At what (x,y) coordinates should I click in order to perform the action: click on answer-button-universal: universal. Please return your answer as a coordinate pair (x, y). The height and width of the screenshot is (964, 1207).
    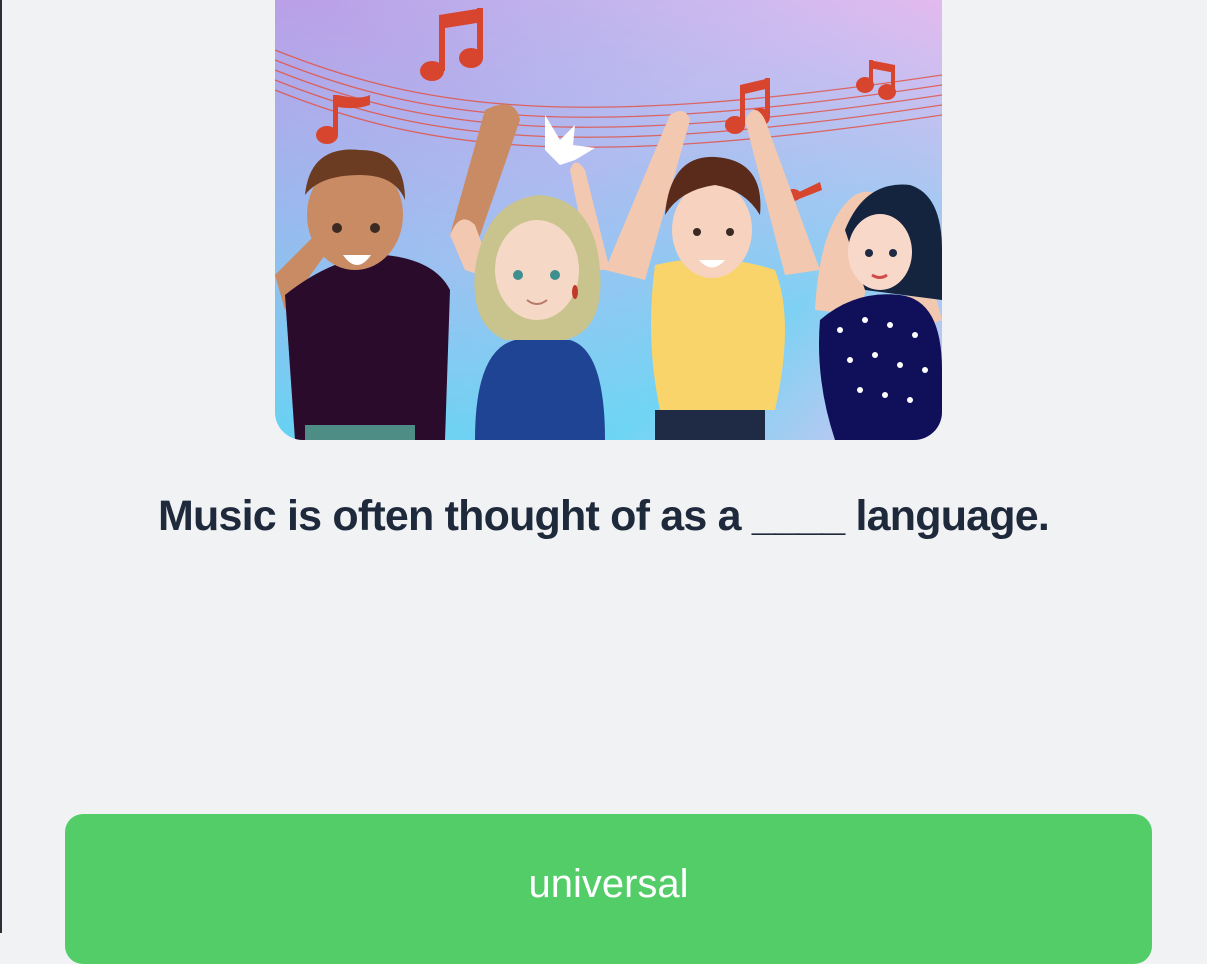
    Looking at the image, I should click on (608, 889).